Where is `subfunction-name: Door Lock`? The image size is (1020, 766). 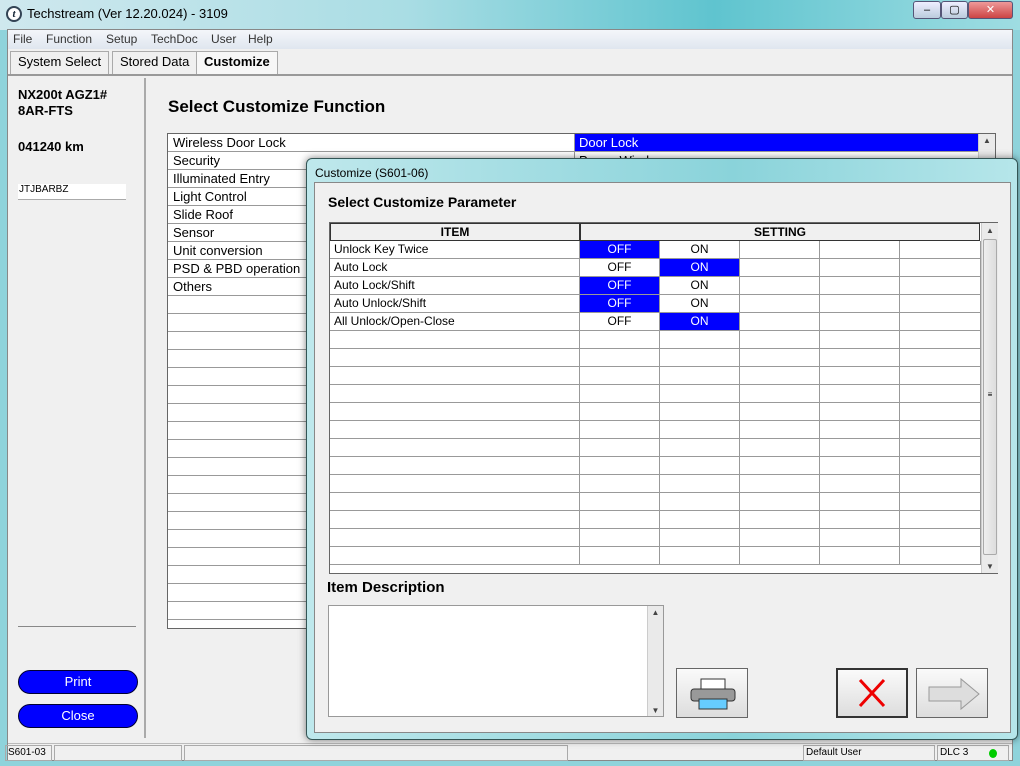
subfunction-name: Door Lock is located at coordinates (609, 142).